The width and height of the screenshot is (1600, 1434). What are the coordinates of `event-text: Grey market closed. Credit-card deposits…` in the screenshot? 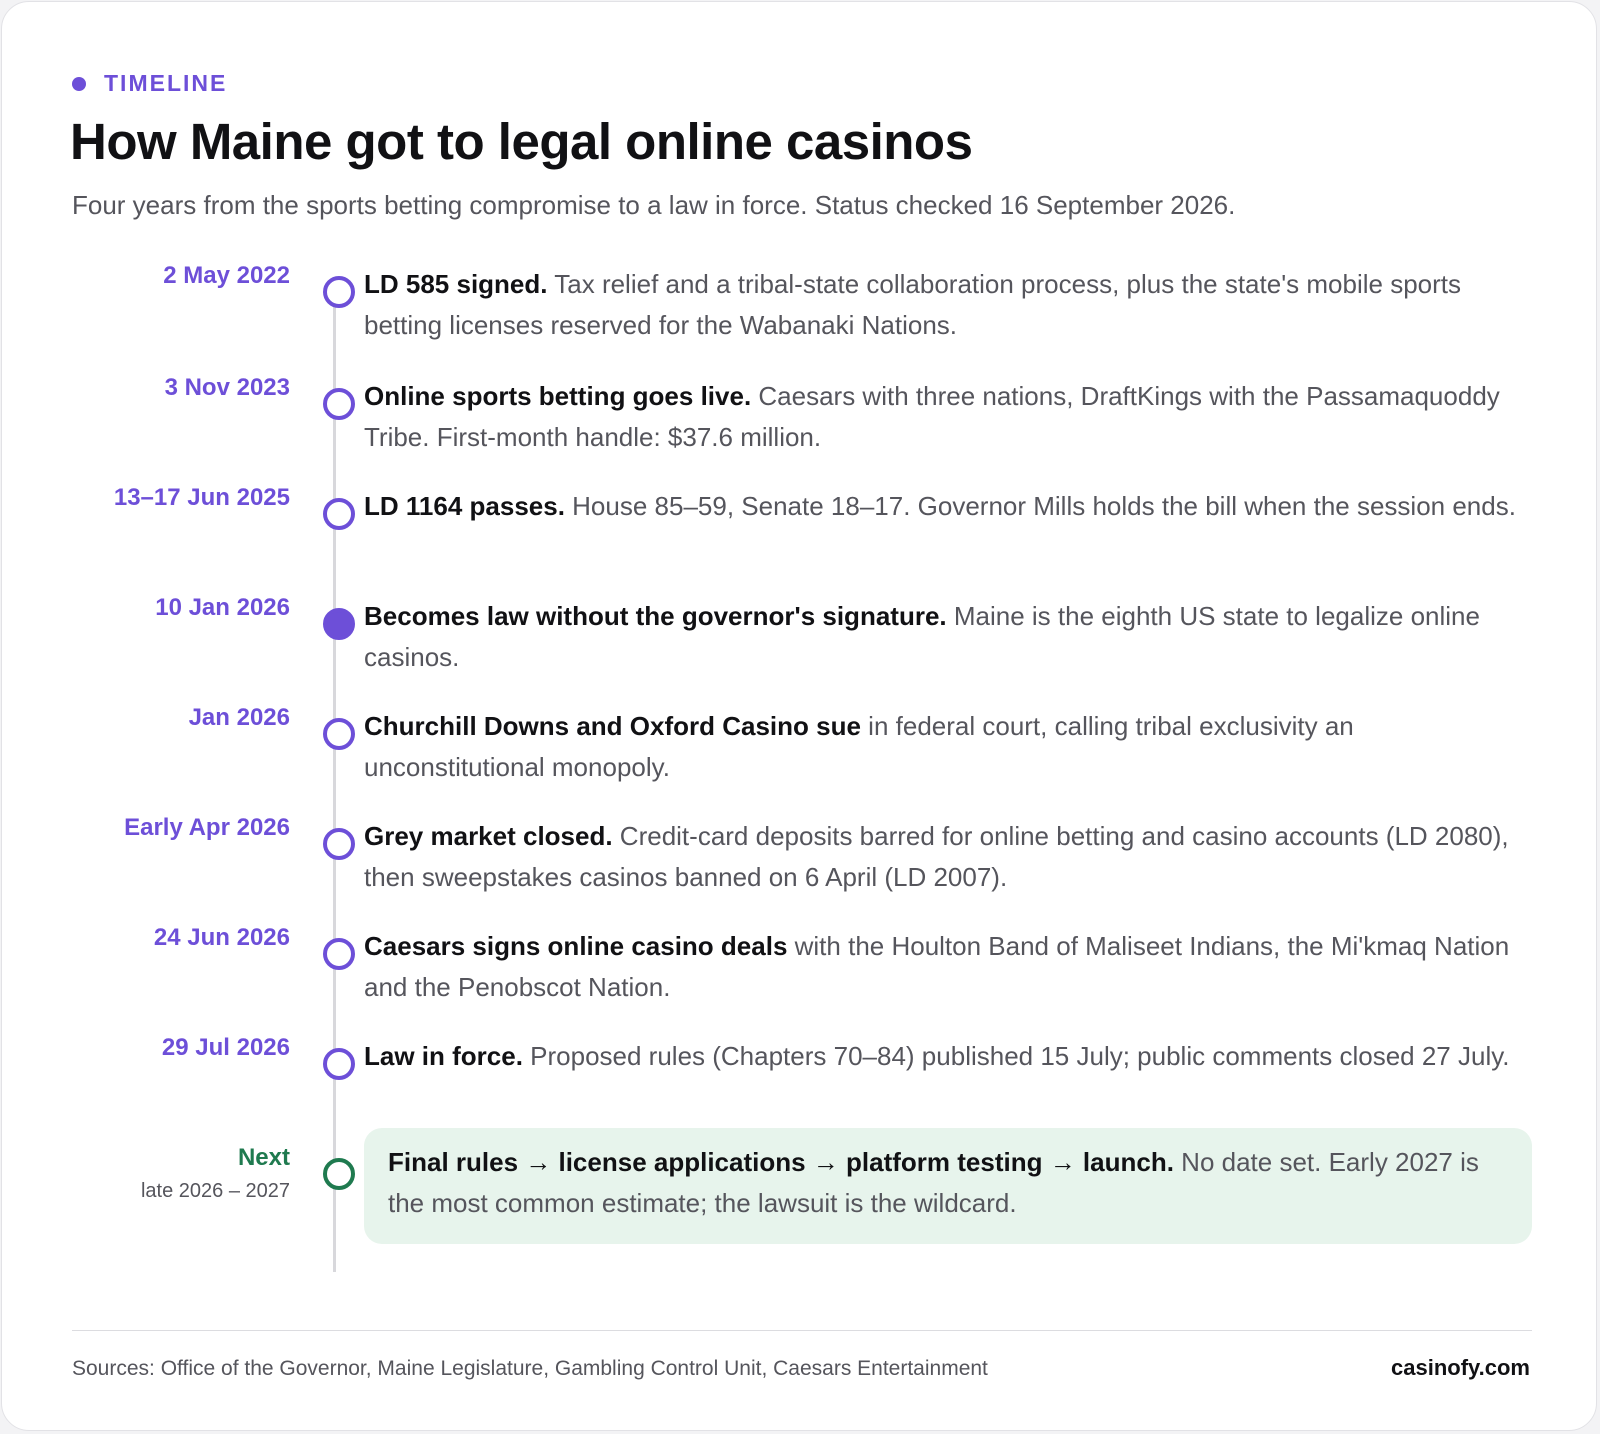 It's located at (944, 857).